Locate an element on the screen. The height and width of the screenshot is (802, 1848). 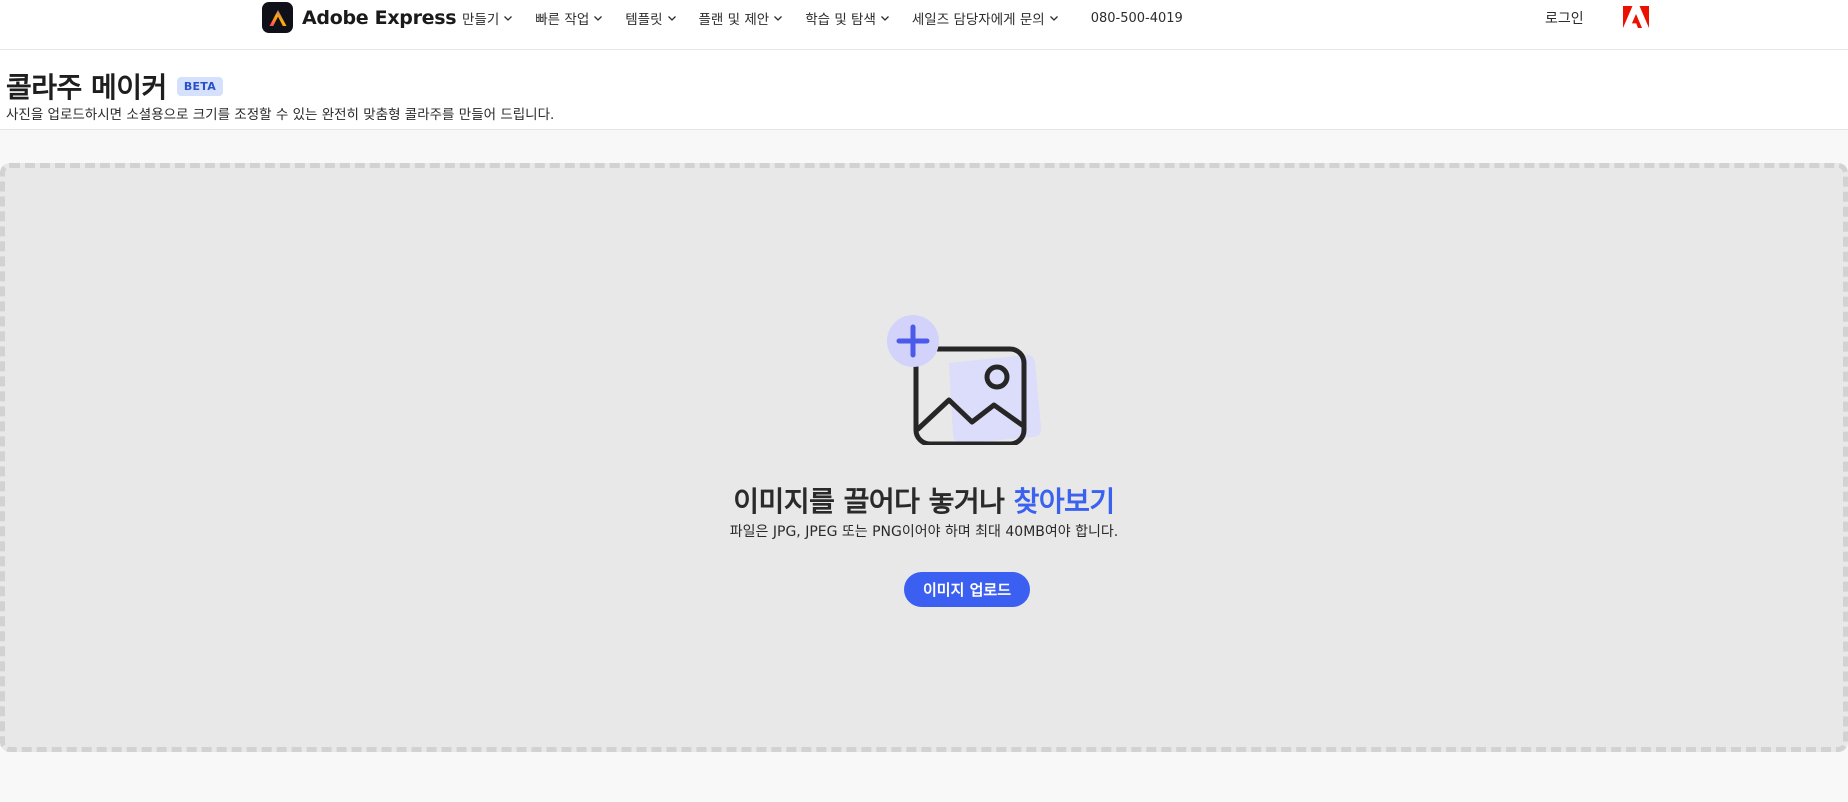
menu-item-plans: 플랜 및 제안 is located at coordinates (741, 18).